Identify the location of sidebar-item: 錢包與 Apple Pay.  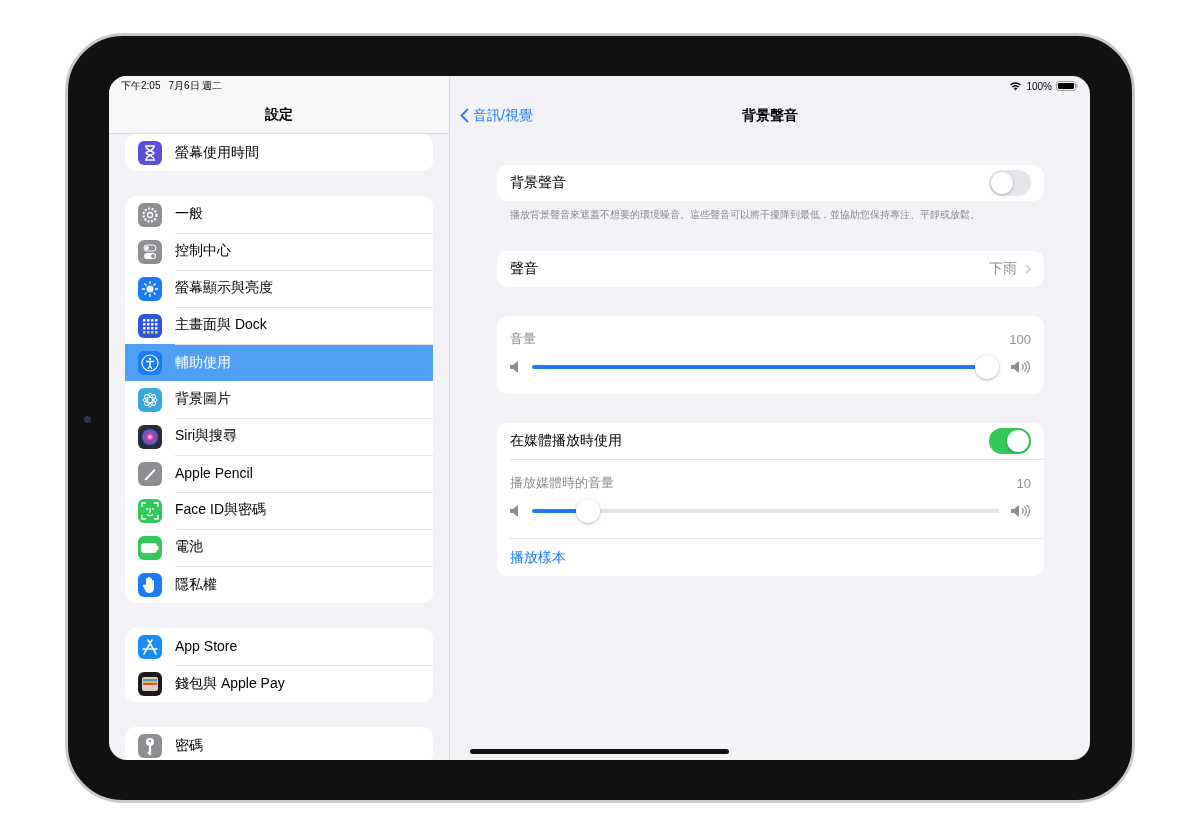
(279, 683).